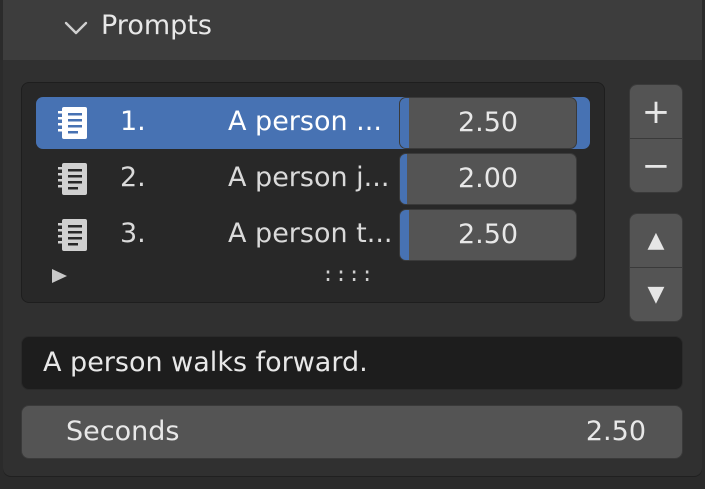  What do you see at coordinates (615, 431) in the screenshot?
I see `seconds-value: 2.50` at bounding box center [615, 431].